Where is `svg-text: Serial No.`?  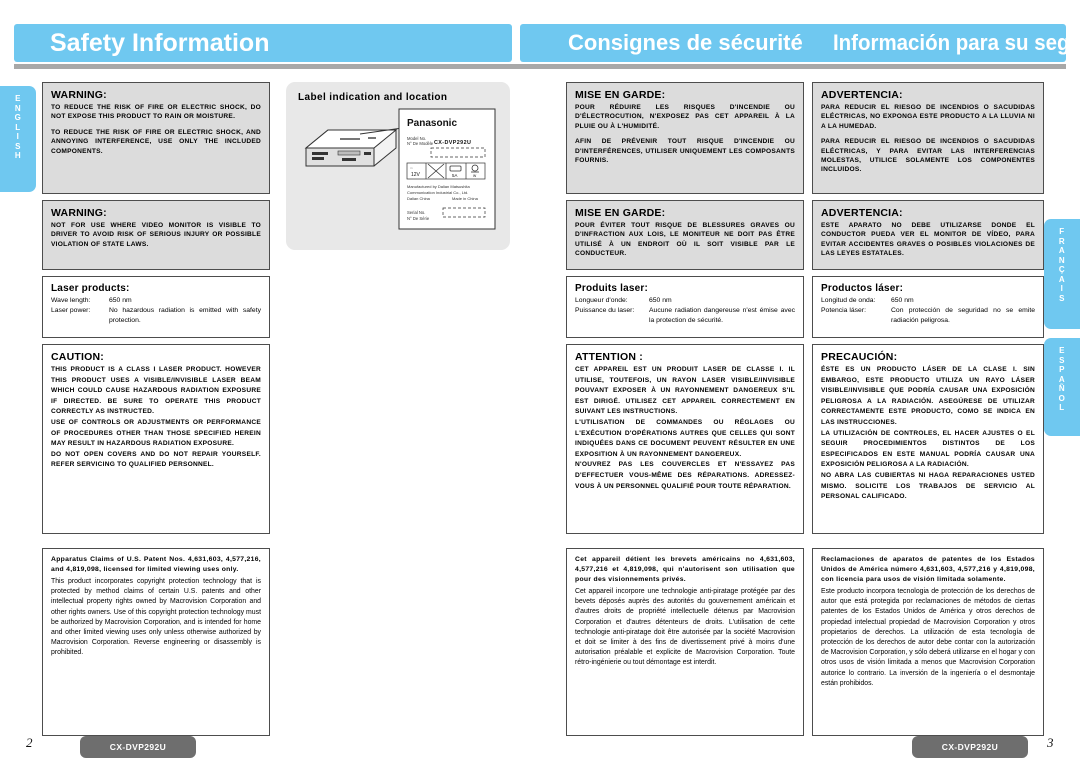
svg-text: Serial No. is located at coordinates (416, 212).